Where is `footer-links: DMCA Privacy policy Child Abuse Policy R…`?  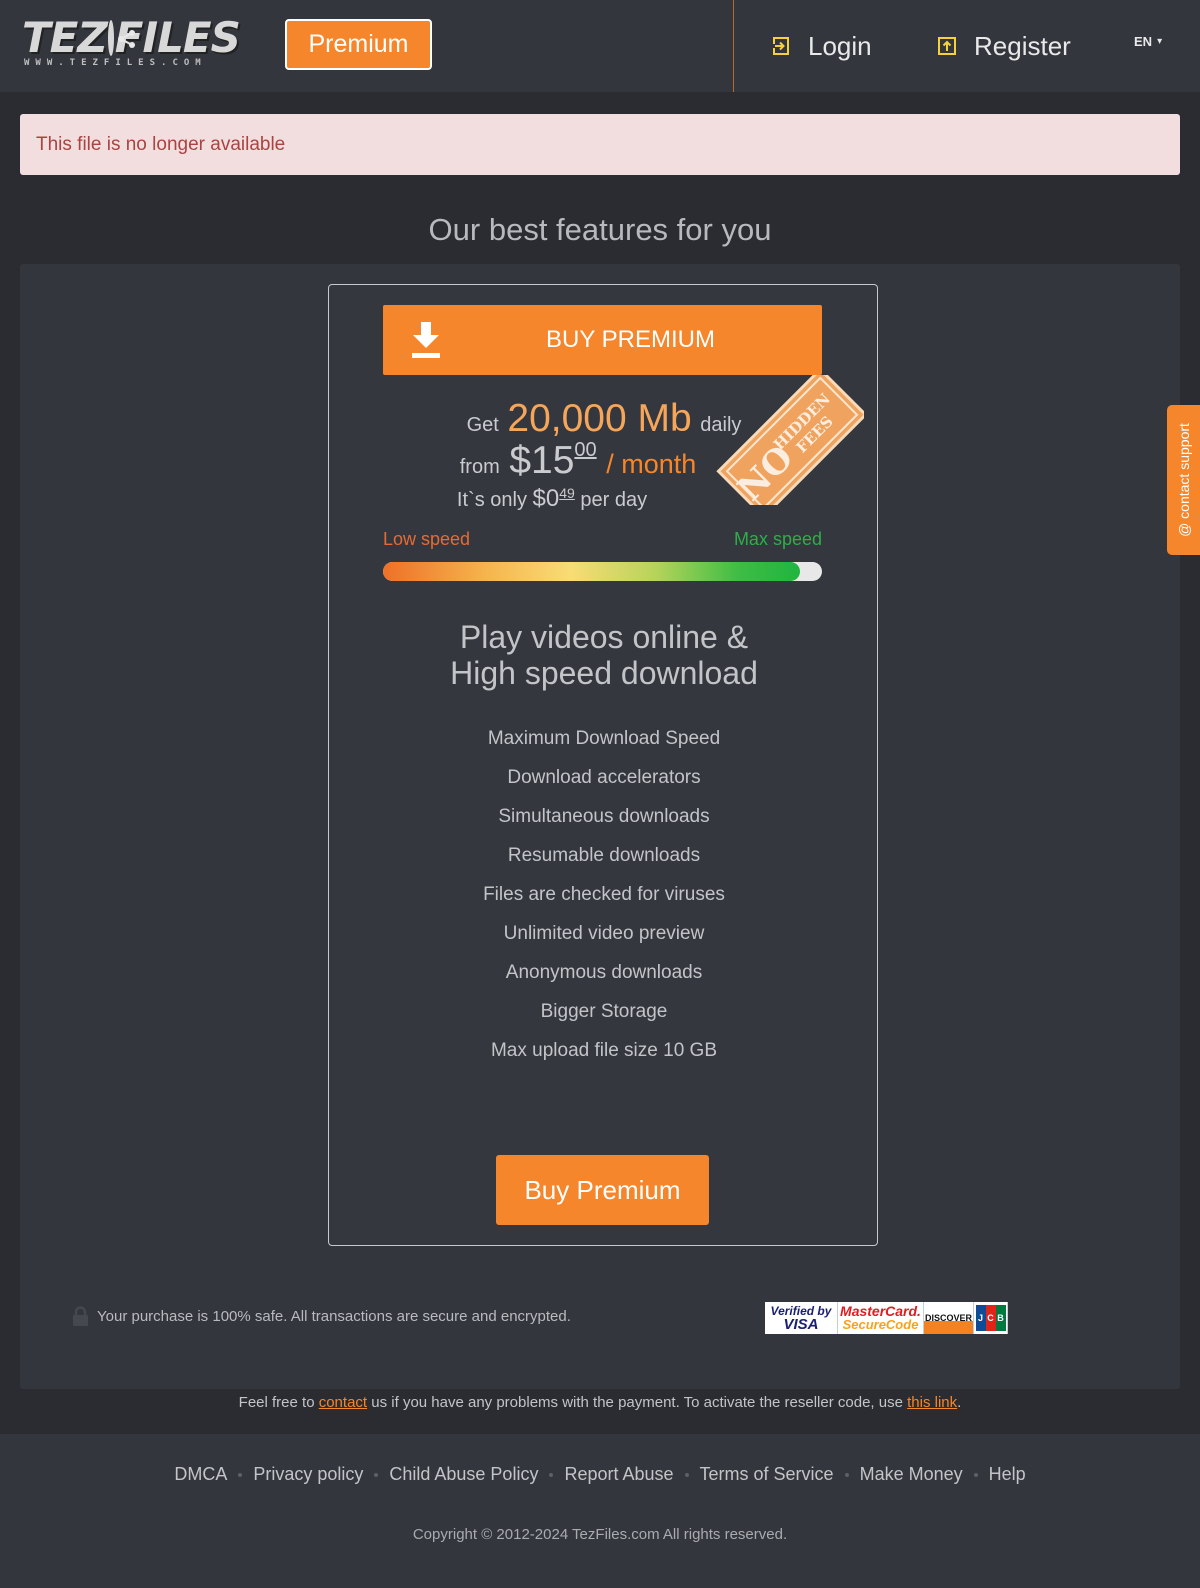
footer-links: DMCA Privacy policy Child Abuse Policy R… is located at coordinates (600, 1474).